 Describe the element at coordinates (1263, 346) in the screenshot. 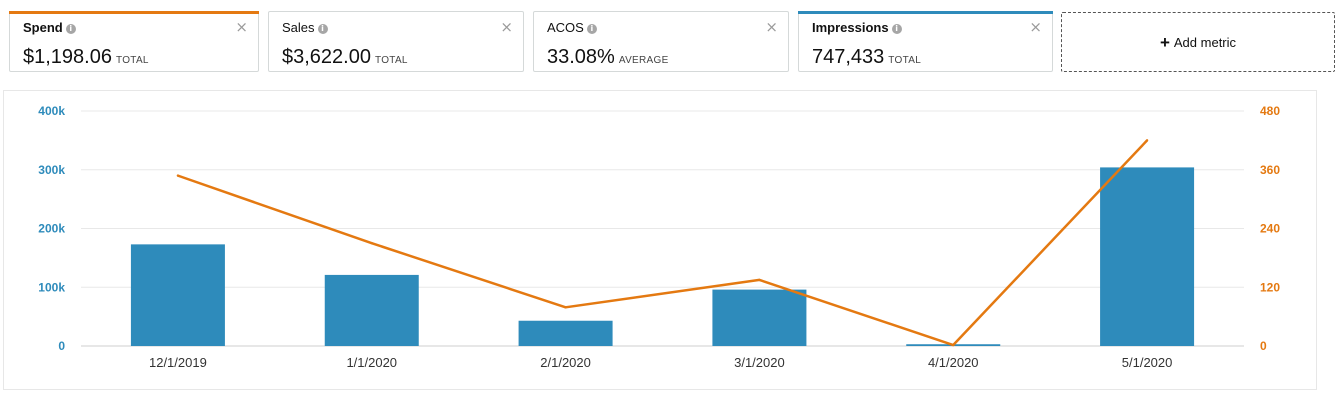

I see `right-axis-tick-label: 0` at that location.